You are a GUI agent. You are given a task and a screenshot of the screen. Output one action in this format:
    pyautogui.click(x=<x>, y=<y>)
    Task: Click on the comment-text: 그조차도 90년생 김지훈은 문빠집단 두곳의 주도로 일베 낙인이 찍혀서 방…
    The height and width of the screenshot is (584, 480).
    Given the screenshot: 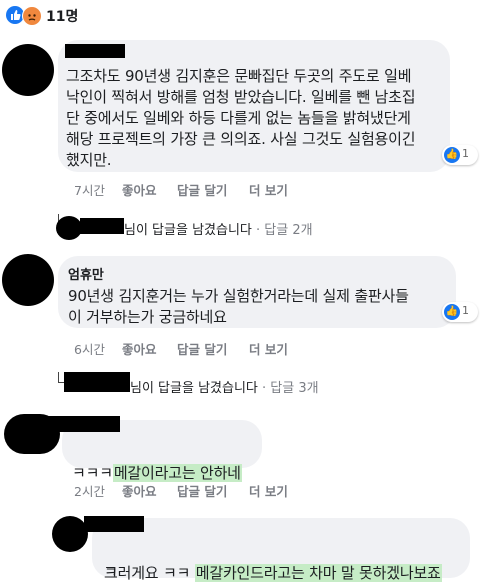 What is the action you would take?
    pyautogui.click(x=241, y=118)
    